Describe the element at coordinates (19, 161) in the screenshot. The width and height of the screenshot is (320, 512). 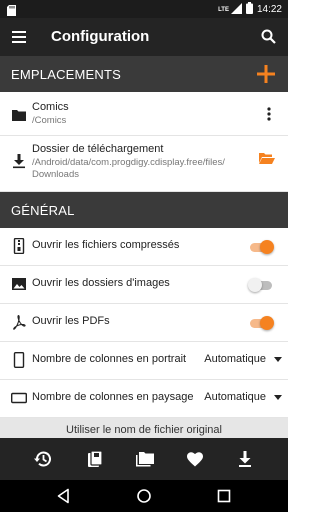
I see `download-icon` at that location.